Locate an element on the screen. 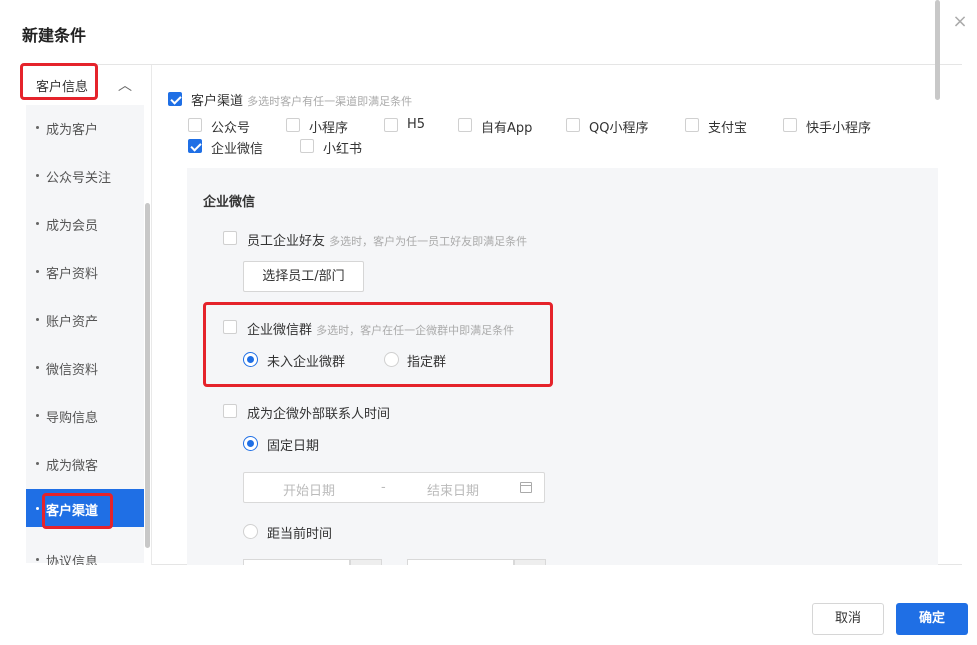  sidebar-item-label: 成为微客 is located at coordinates (72, 466).